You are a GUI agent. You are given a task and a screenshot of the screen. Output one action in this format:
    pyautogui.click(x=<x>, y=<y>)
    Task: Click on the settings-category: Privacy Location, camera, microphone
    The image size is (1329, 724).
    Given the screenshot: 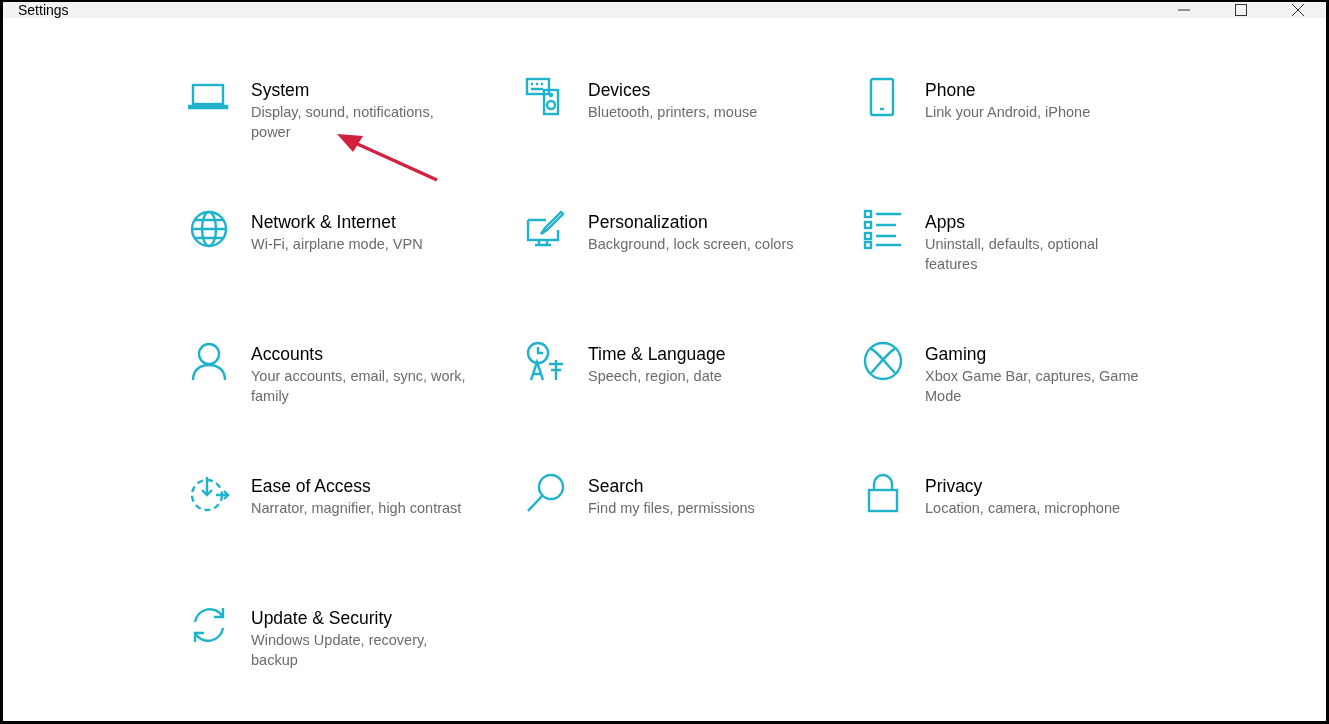 What is the action you would take?
    pyautogui.click(x=1030, y=536)
    